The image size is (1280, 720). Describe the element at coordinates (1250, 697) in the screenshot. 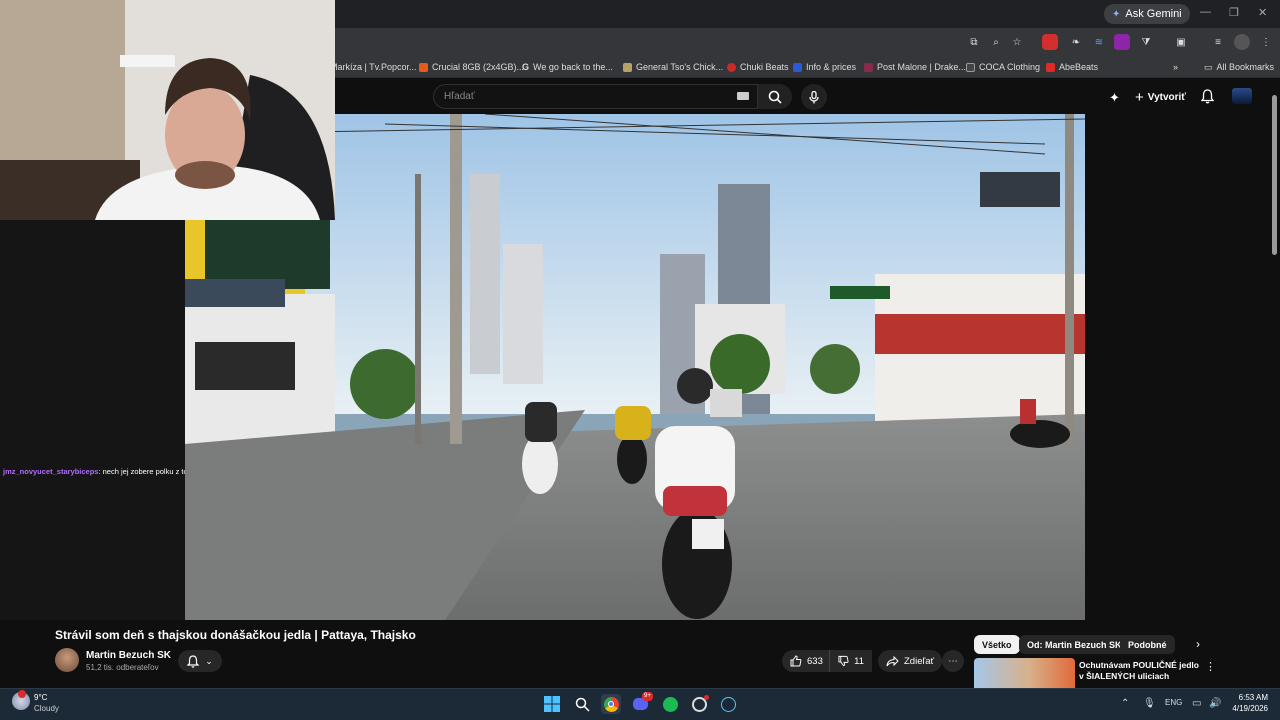

I see `clock-time: 6:53 AM` at that location.